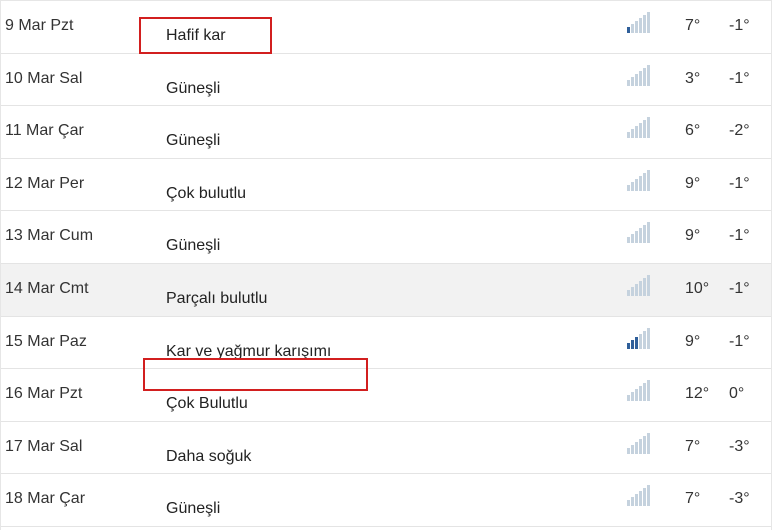 The image size is (772, 530). Describe the element at coordinates (386, 500) in the screenshot. I see `forecast-row: 18 Mar Çar Güneşli 7° -3°` at that location.